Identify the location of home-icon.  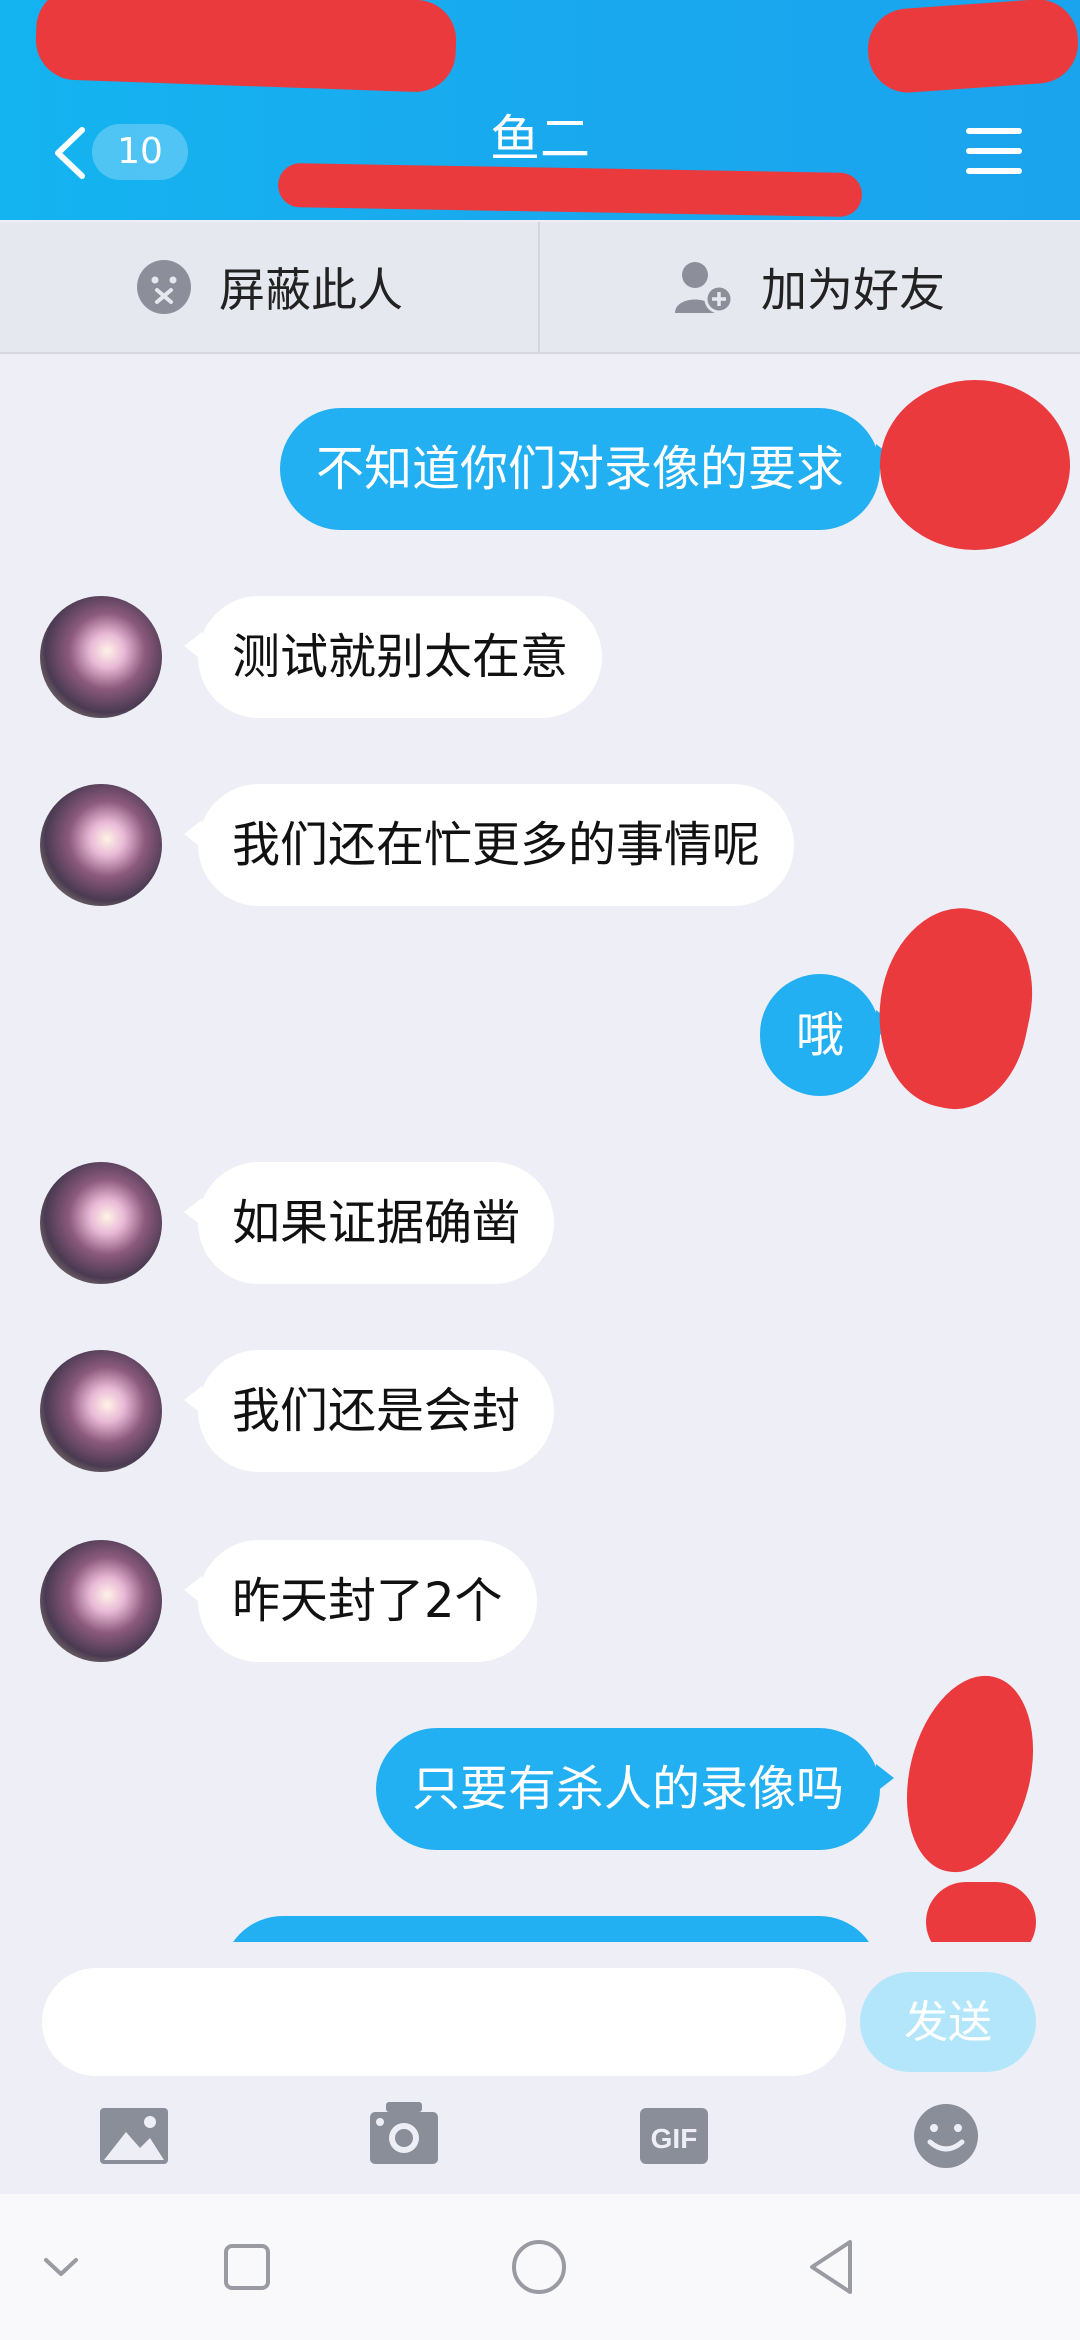
(539, 2267).